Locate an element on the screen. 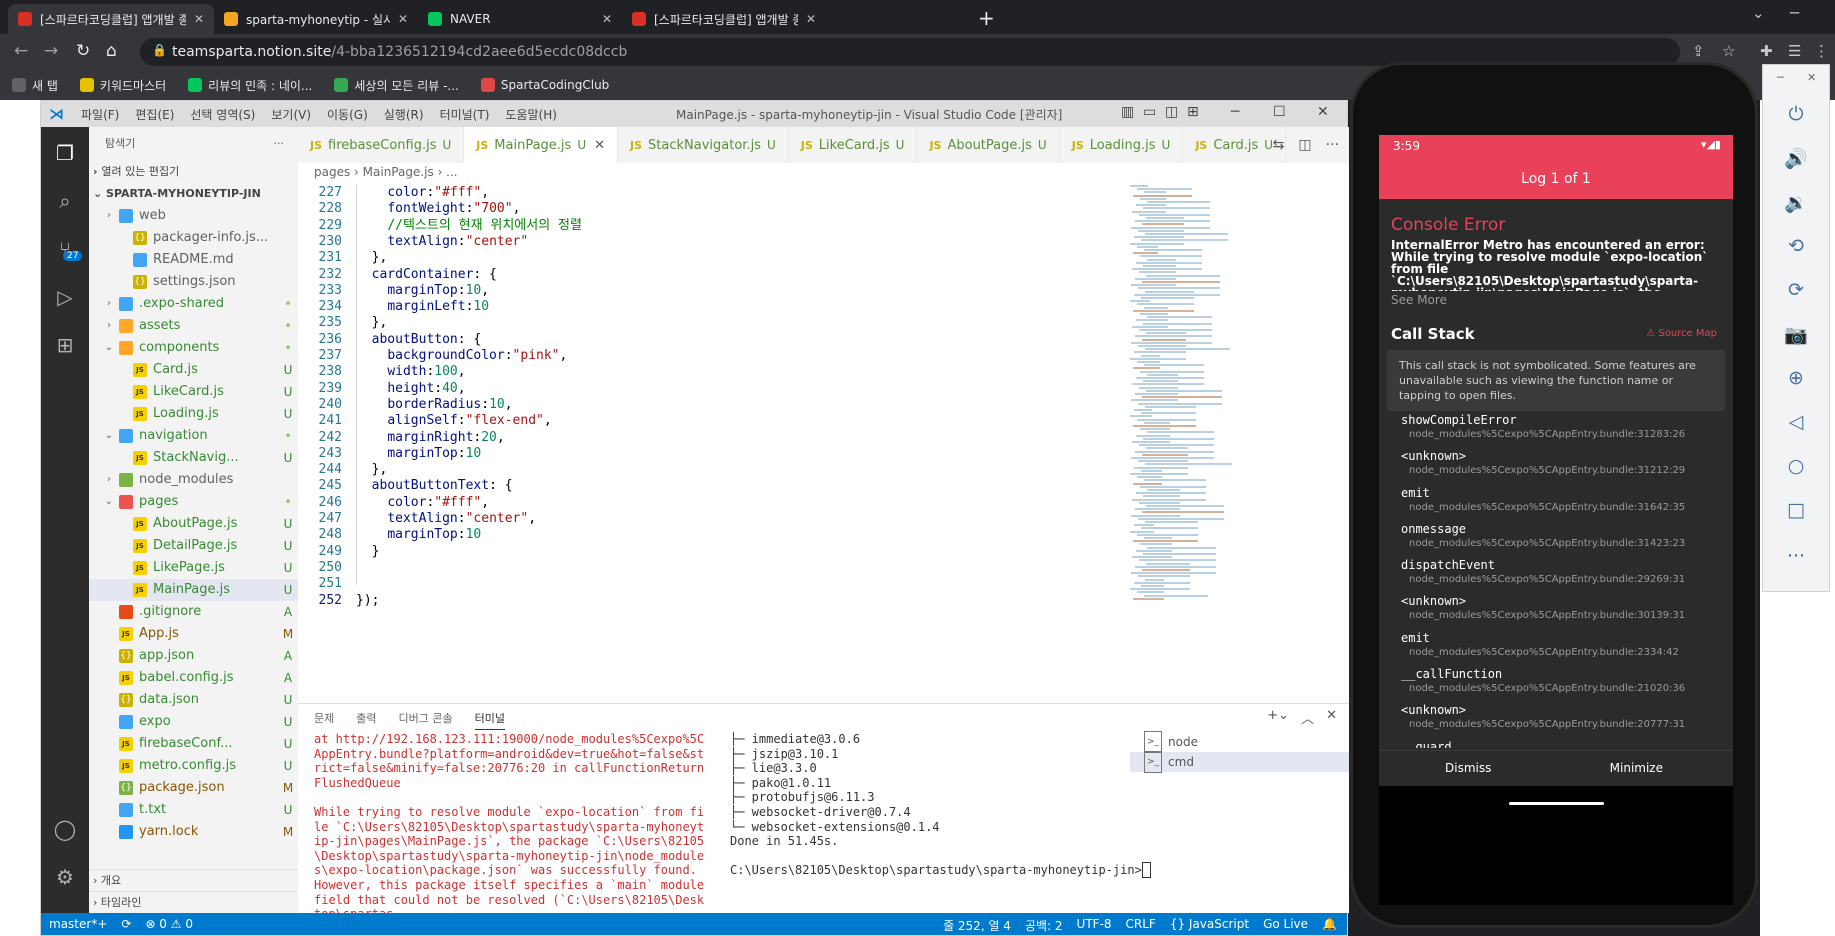 Image resolution: width=1835 pixels, height=936 pixels. menu-selection: 선택 영역(S) is located at coordinates (222, 114).